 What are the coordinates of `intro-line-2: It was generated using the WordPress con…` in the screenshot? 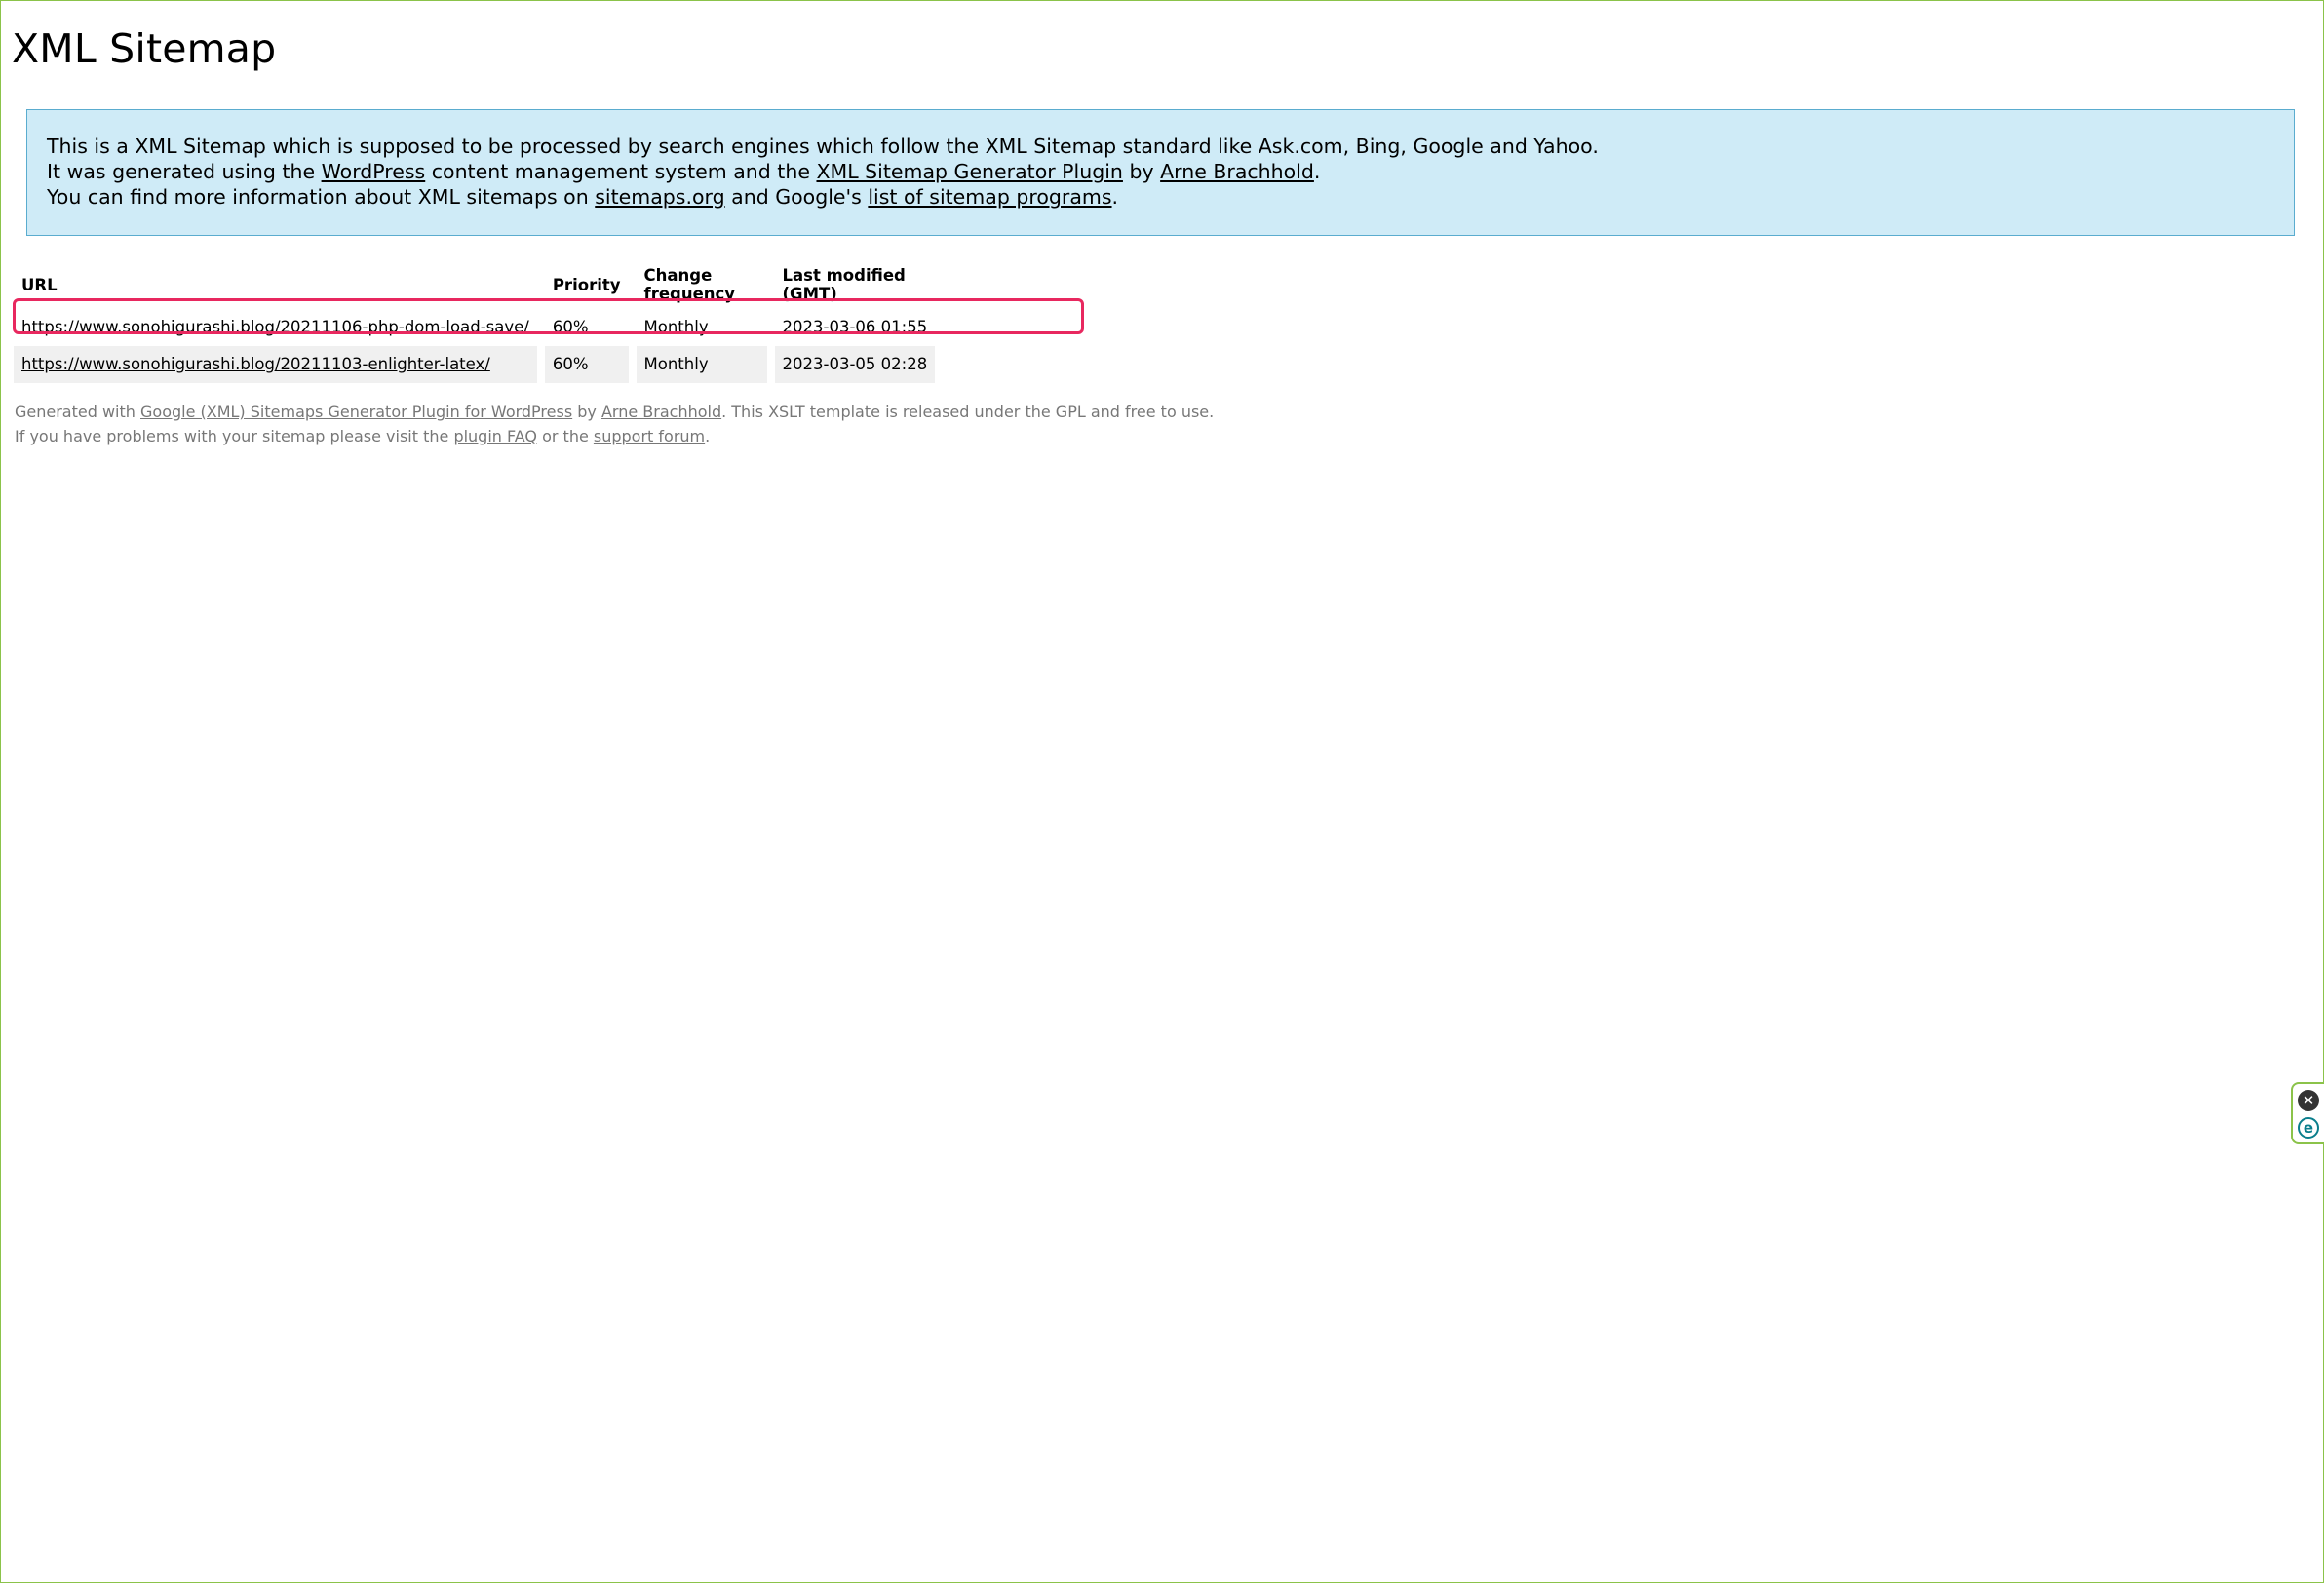 It's located at (1160, 171).